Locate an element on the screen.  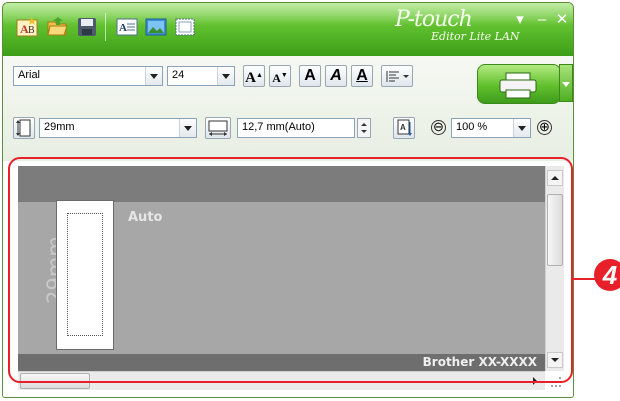
image-icon is located at coordinates (156, 27).